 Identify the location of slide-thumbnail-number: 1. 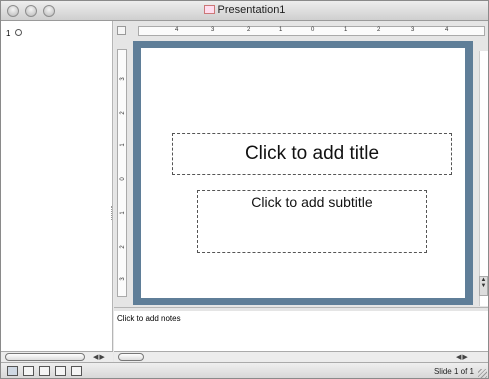
(8, 33).